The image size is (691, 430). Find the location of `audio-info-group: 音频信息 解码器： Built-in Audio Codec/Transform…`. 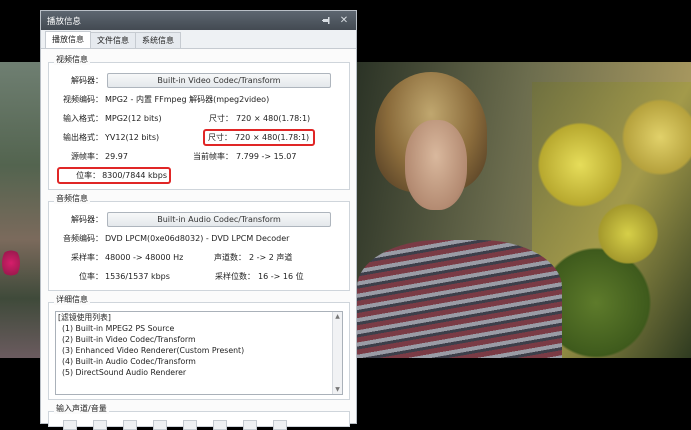

audio-info-group: 音频信息 解码器： Built-in Audio Codec/Transform… is located at coordinates (199, 242).